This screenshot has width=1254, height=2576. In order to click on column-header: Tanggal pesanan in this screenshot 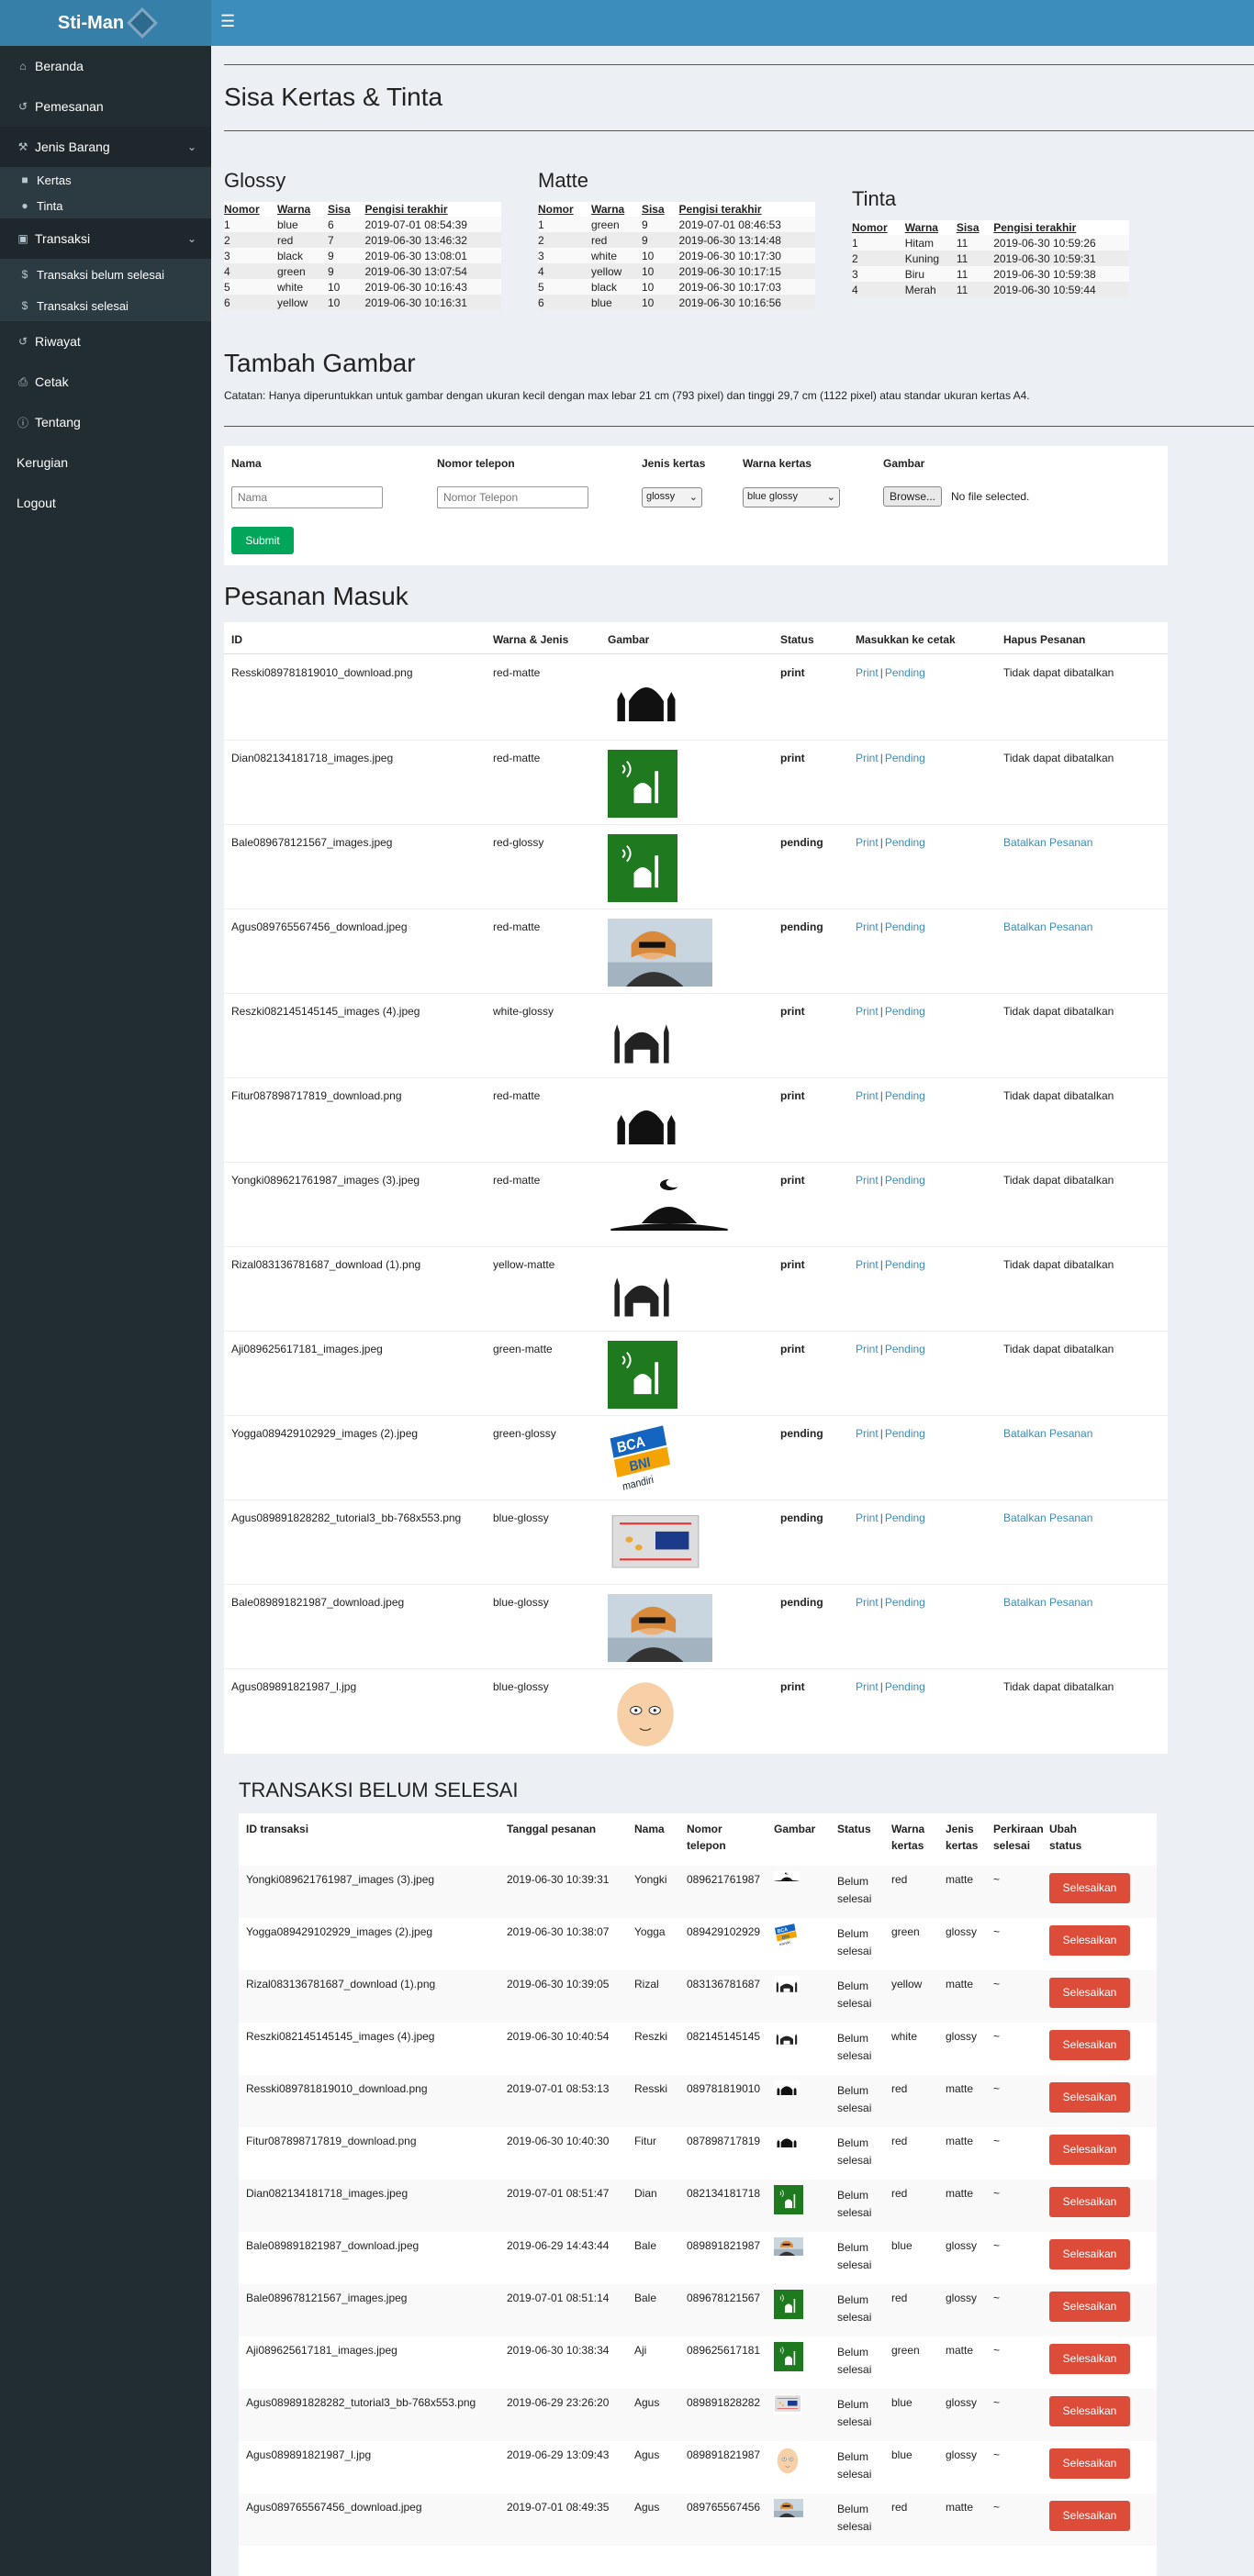, I will do `click(552, 1829)`.